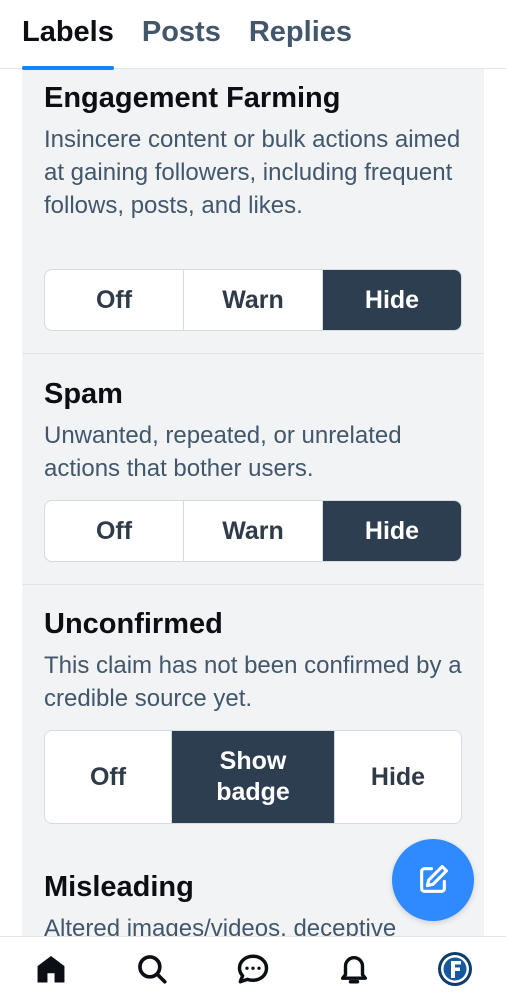  I want to click on nav-search, so click(152, 969).